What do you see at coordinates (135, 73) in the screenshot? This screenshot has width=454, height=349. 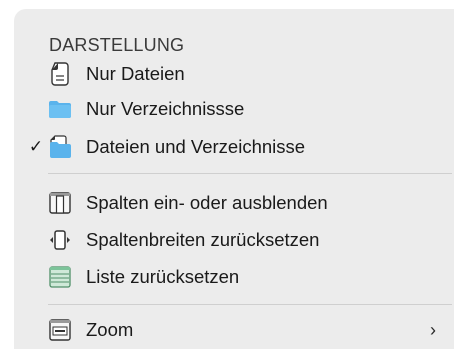 I see `menu-item-label: Nur Dateien` at bounding box center [135, 73].